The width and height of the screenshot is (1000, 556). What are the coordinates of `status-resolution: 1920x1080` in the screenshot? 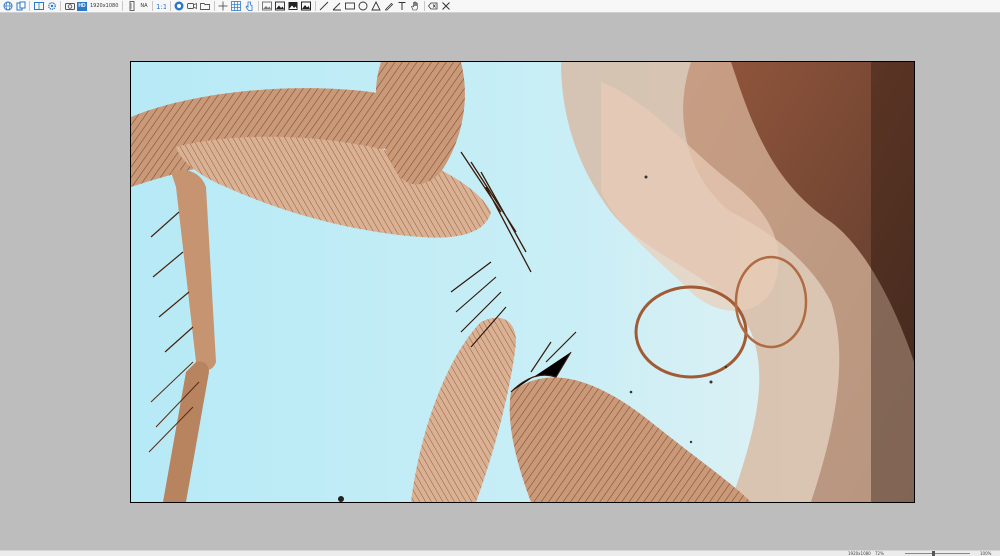 It's located at (859, 553).